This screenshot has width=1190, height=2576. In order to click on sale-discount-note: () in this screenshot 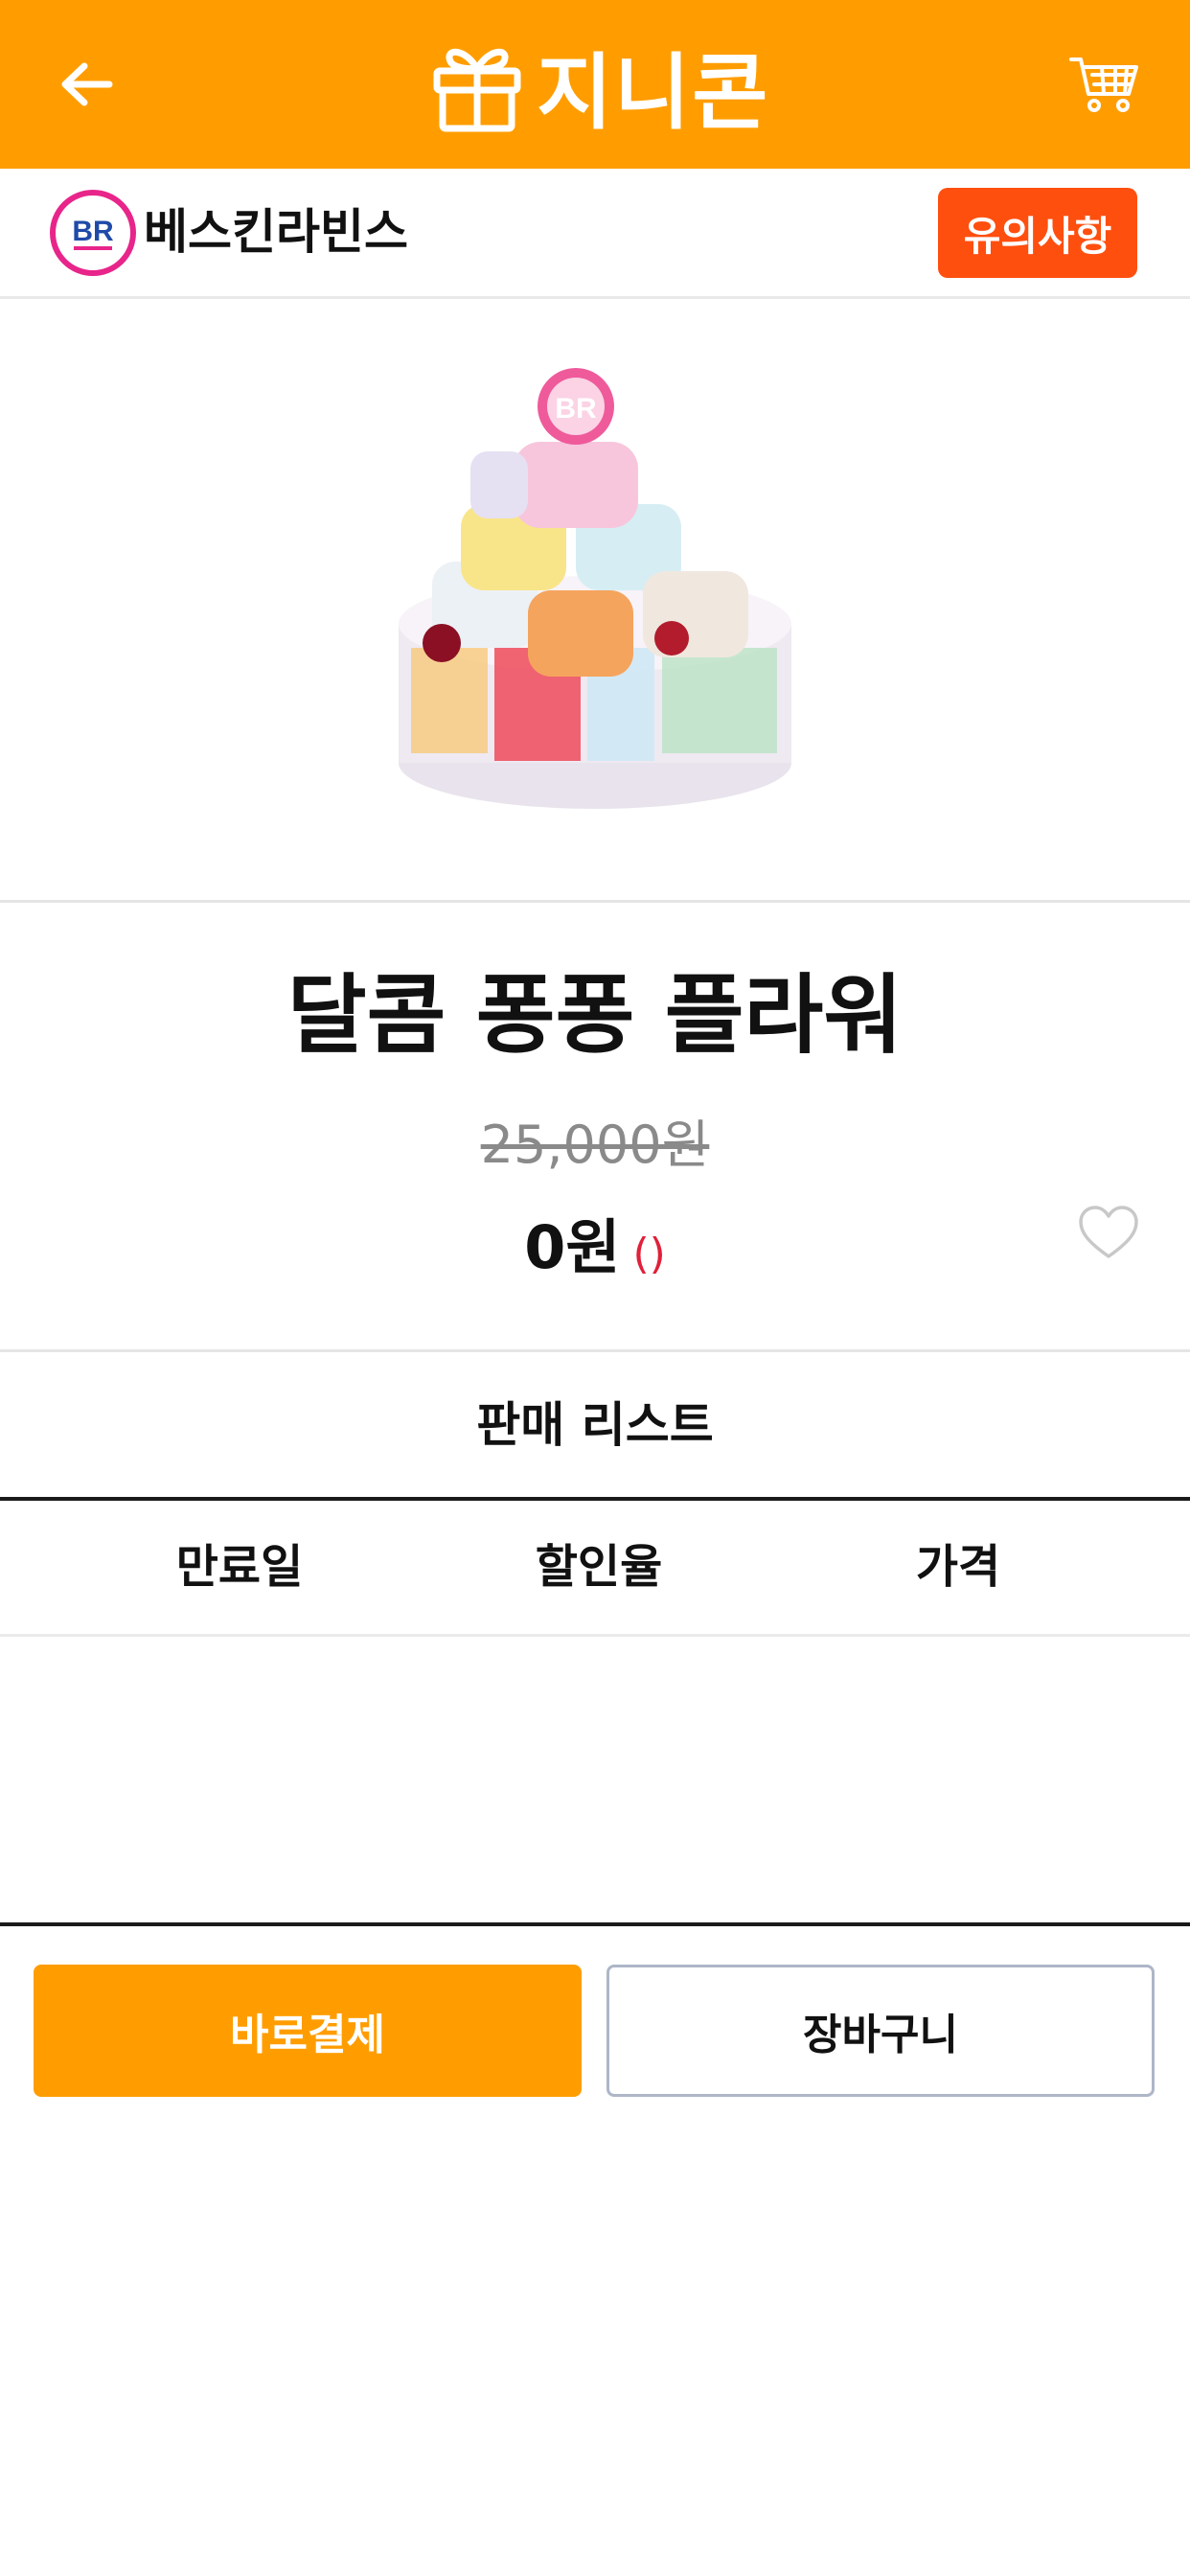, I will do `click(649, 1254)`.